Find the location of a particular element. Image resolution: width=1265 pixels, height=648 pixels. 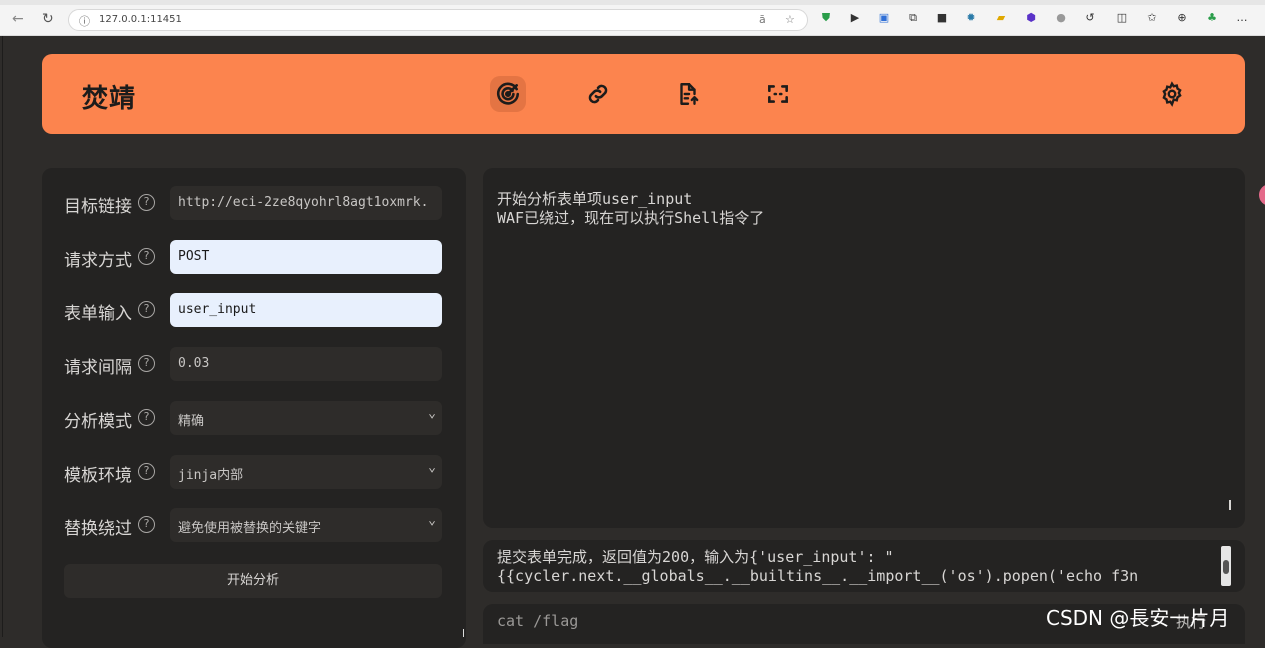

output-line: 开始分析表单项user_input is located at coordinates (595, 199).